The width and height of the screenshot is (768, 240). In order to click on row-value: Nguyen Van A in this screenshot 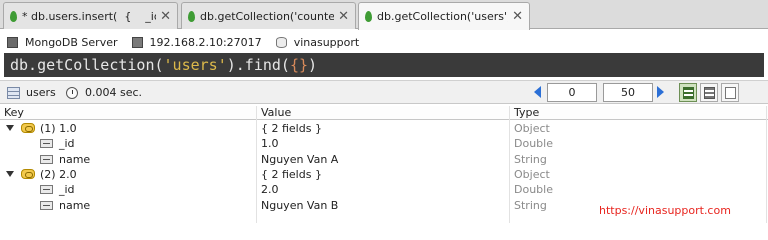, I will do `click(300, 159)`.